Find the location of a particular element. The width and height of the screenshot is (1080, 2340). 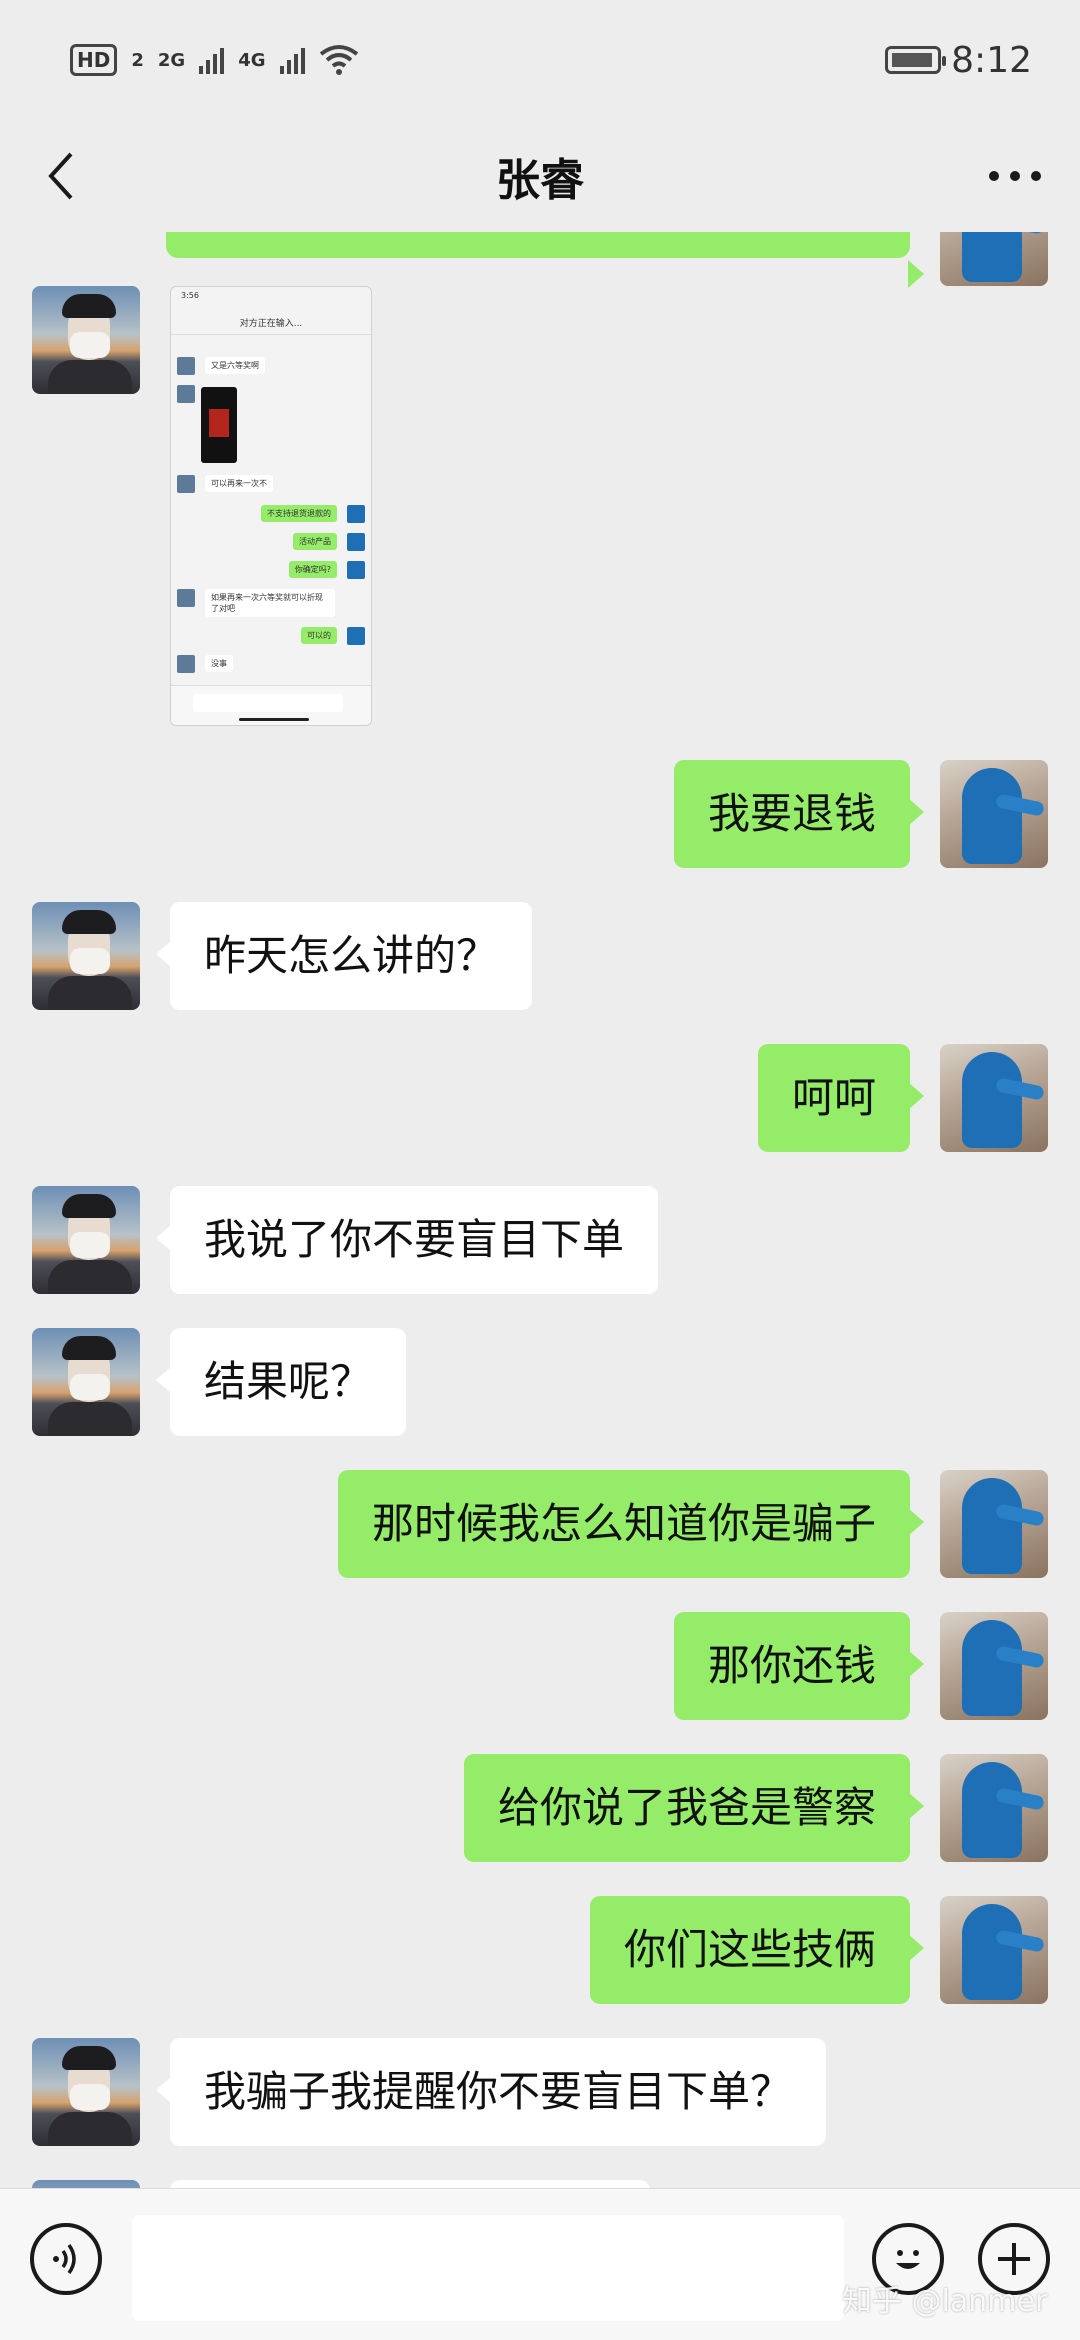

chevron-left-icon is located at coordinates (60, 176).